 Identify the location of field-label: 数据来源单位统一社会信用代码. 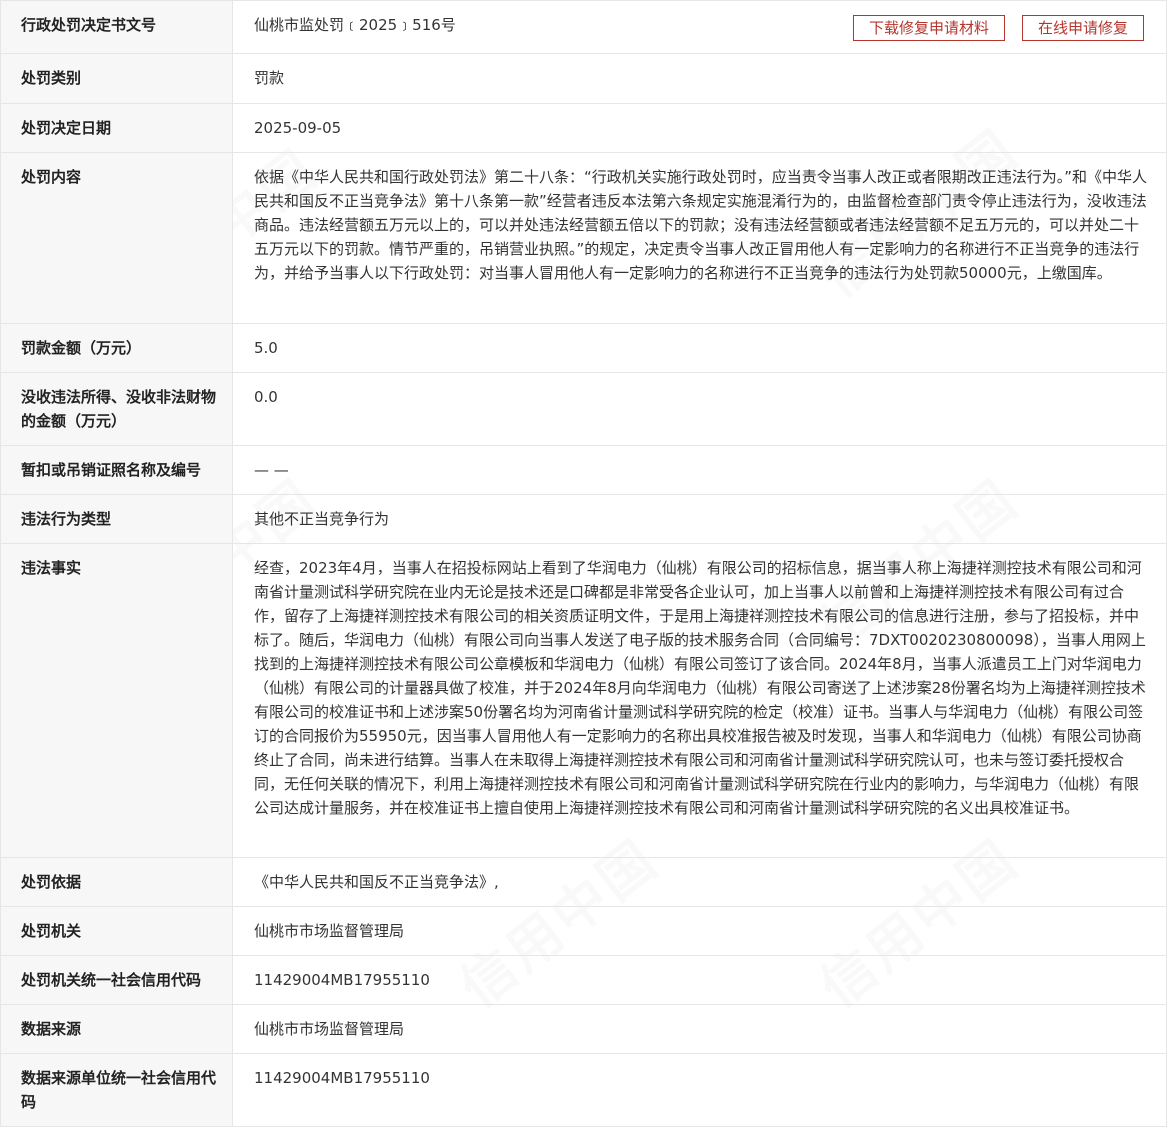
(116, 1090).